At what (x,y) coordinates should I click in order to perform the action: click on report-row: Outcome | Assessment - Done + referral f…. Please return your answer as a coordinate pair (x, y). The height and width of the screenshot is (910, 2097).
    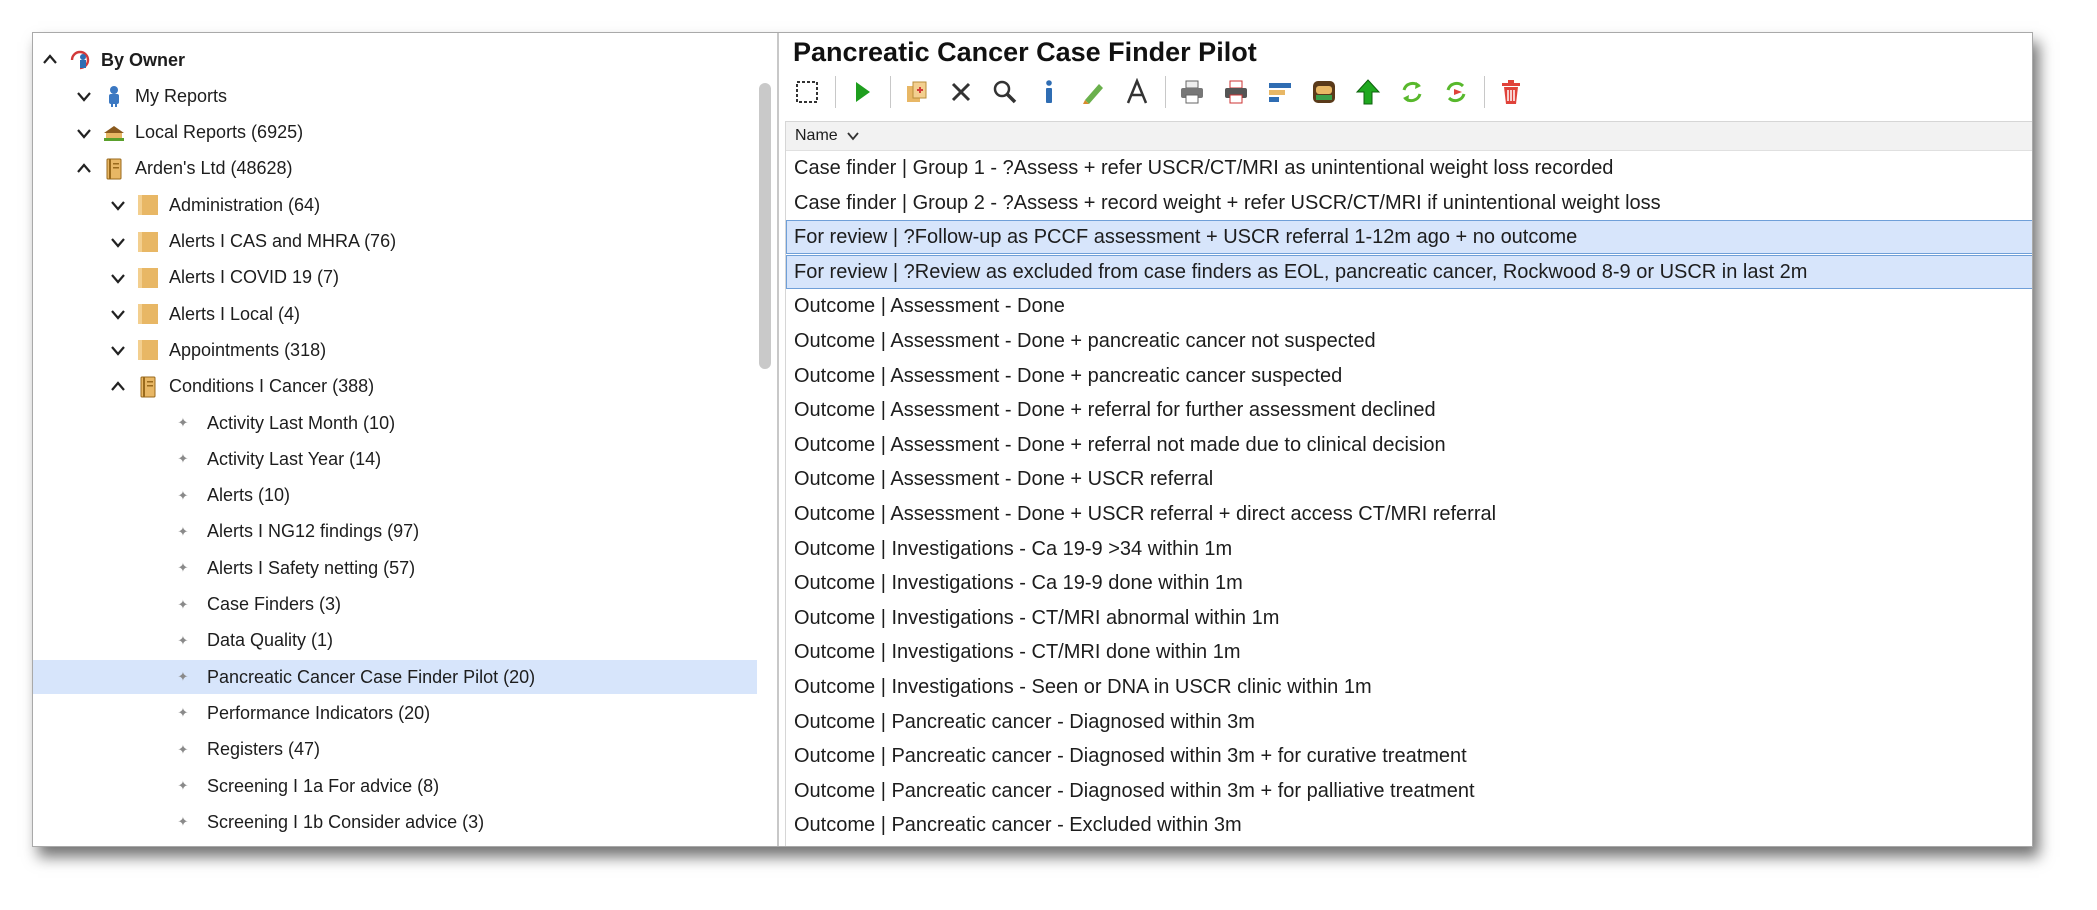
    Looking at the image, I should click on (1409, 410).